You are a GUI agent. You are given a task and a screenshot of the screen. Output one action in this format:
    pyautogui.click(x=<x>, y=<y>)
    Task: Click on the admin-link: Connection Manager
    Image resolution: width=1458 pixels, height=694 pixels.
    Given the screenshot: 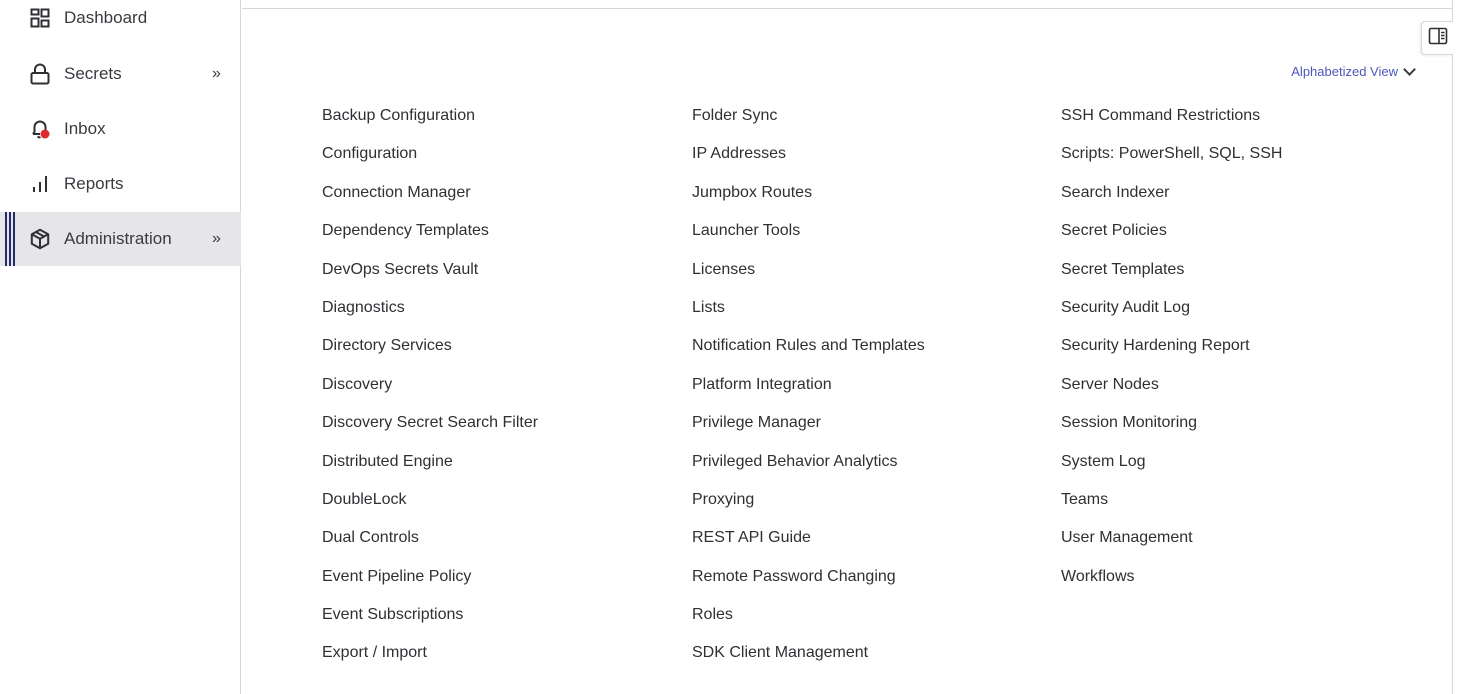 What is the action you would take?
    pyautogui.click(x=502, y=200)
    